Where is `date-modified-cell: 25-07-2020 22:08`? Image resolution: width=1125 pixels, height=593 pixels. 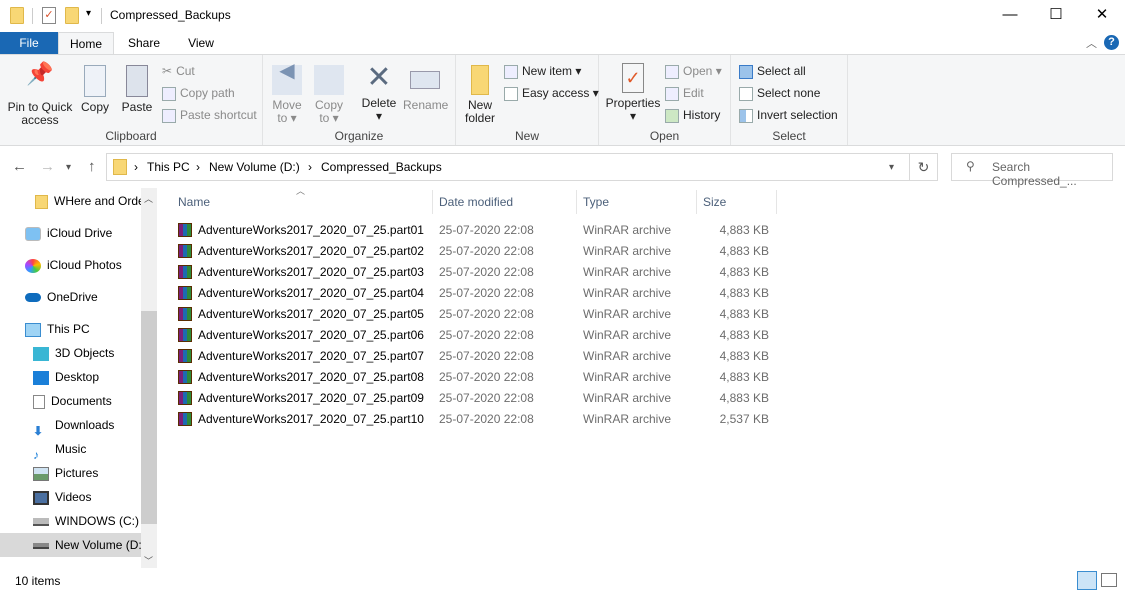 date-modified-cell: 25-07-2020 22:08 is located at coordinates (486, 251).